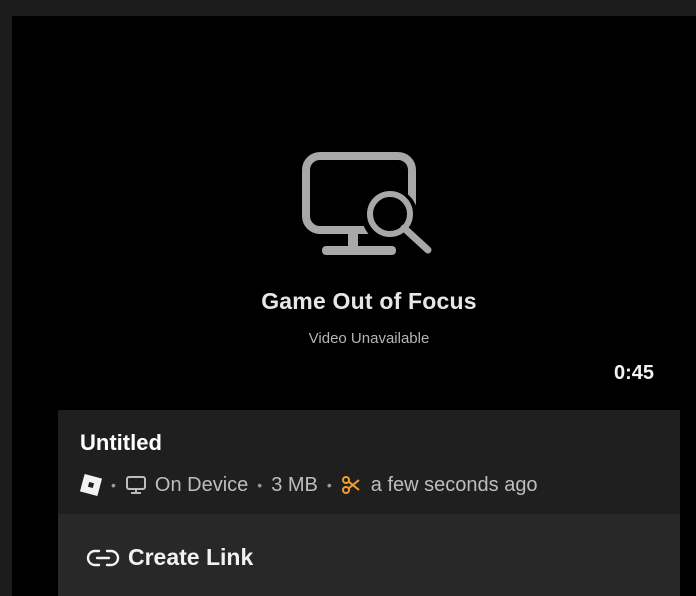  Describe the element at coordinates (91, 485) in the screenshot. I see `roblox-logo-icon` at that location.